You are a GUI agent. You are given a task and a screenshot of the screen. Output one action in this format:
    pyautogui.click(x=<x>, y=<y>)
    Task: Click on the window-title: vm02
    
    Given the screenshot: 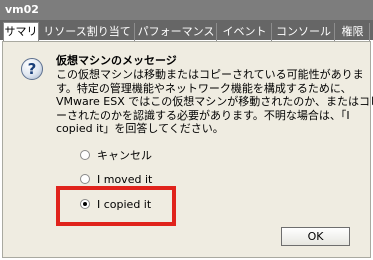 What is the action you would take?
    pyautogui.click(x=186, y=10)
    